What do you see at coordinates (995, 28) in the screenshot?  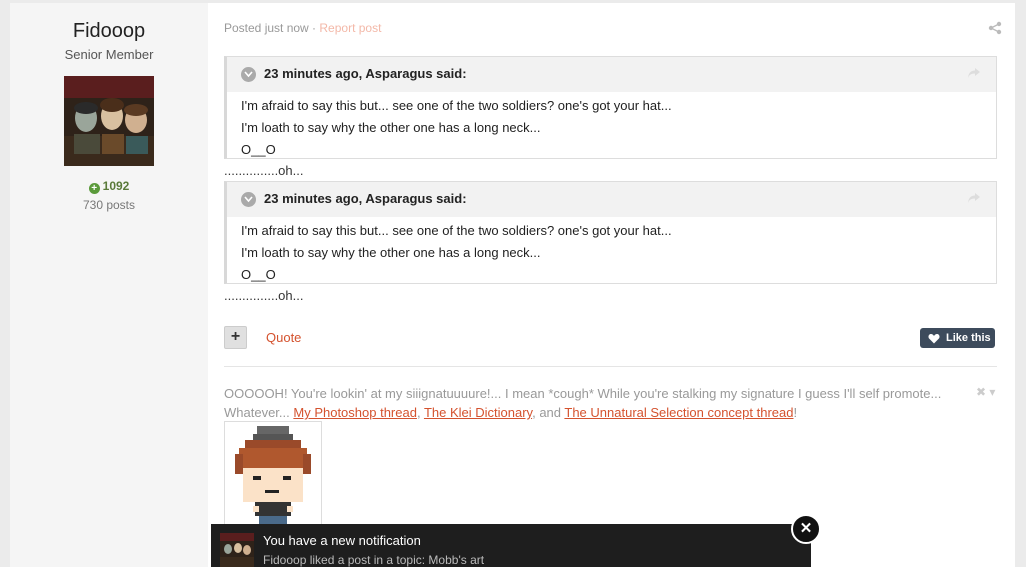 I see `share-icon` at bounding box center [995, 28].